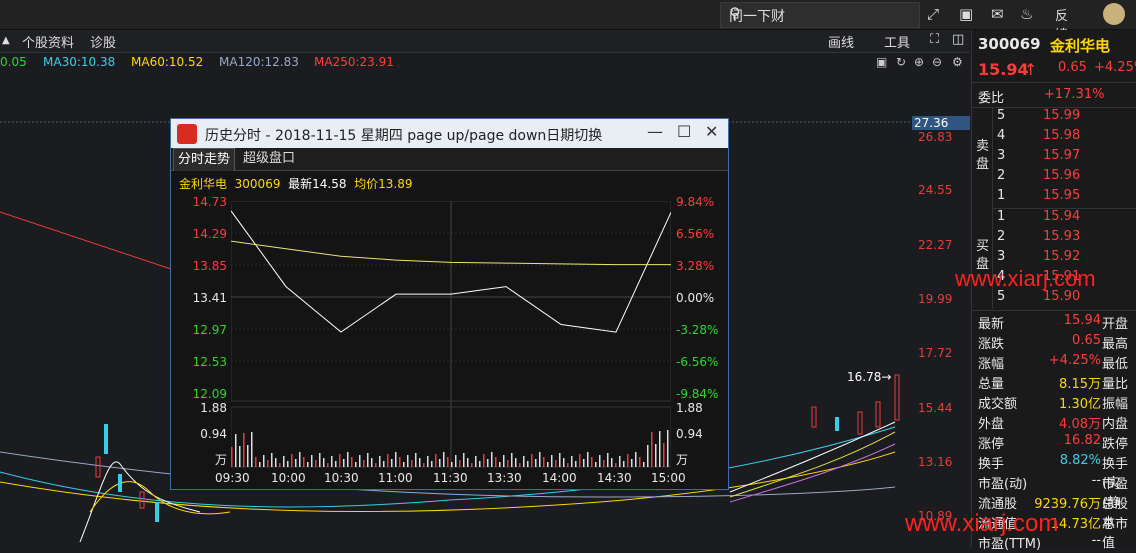  What do you see at coordinates (982, 523) in the screenshot?
I see `watermark: www.xiarj.com` at bounding box center [982, 523].